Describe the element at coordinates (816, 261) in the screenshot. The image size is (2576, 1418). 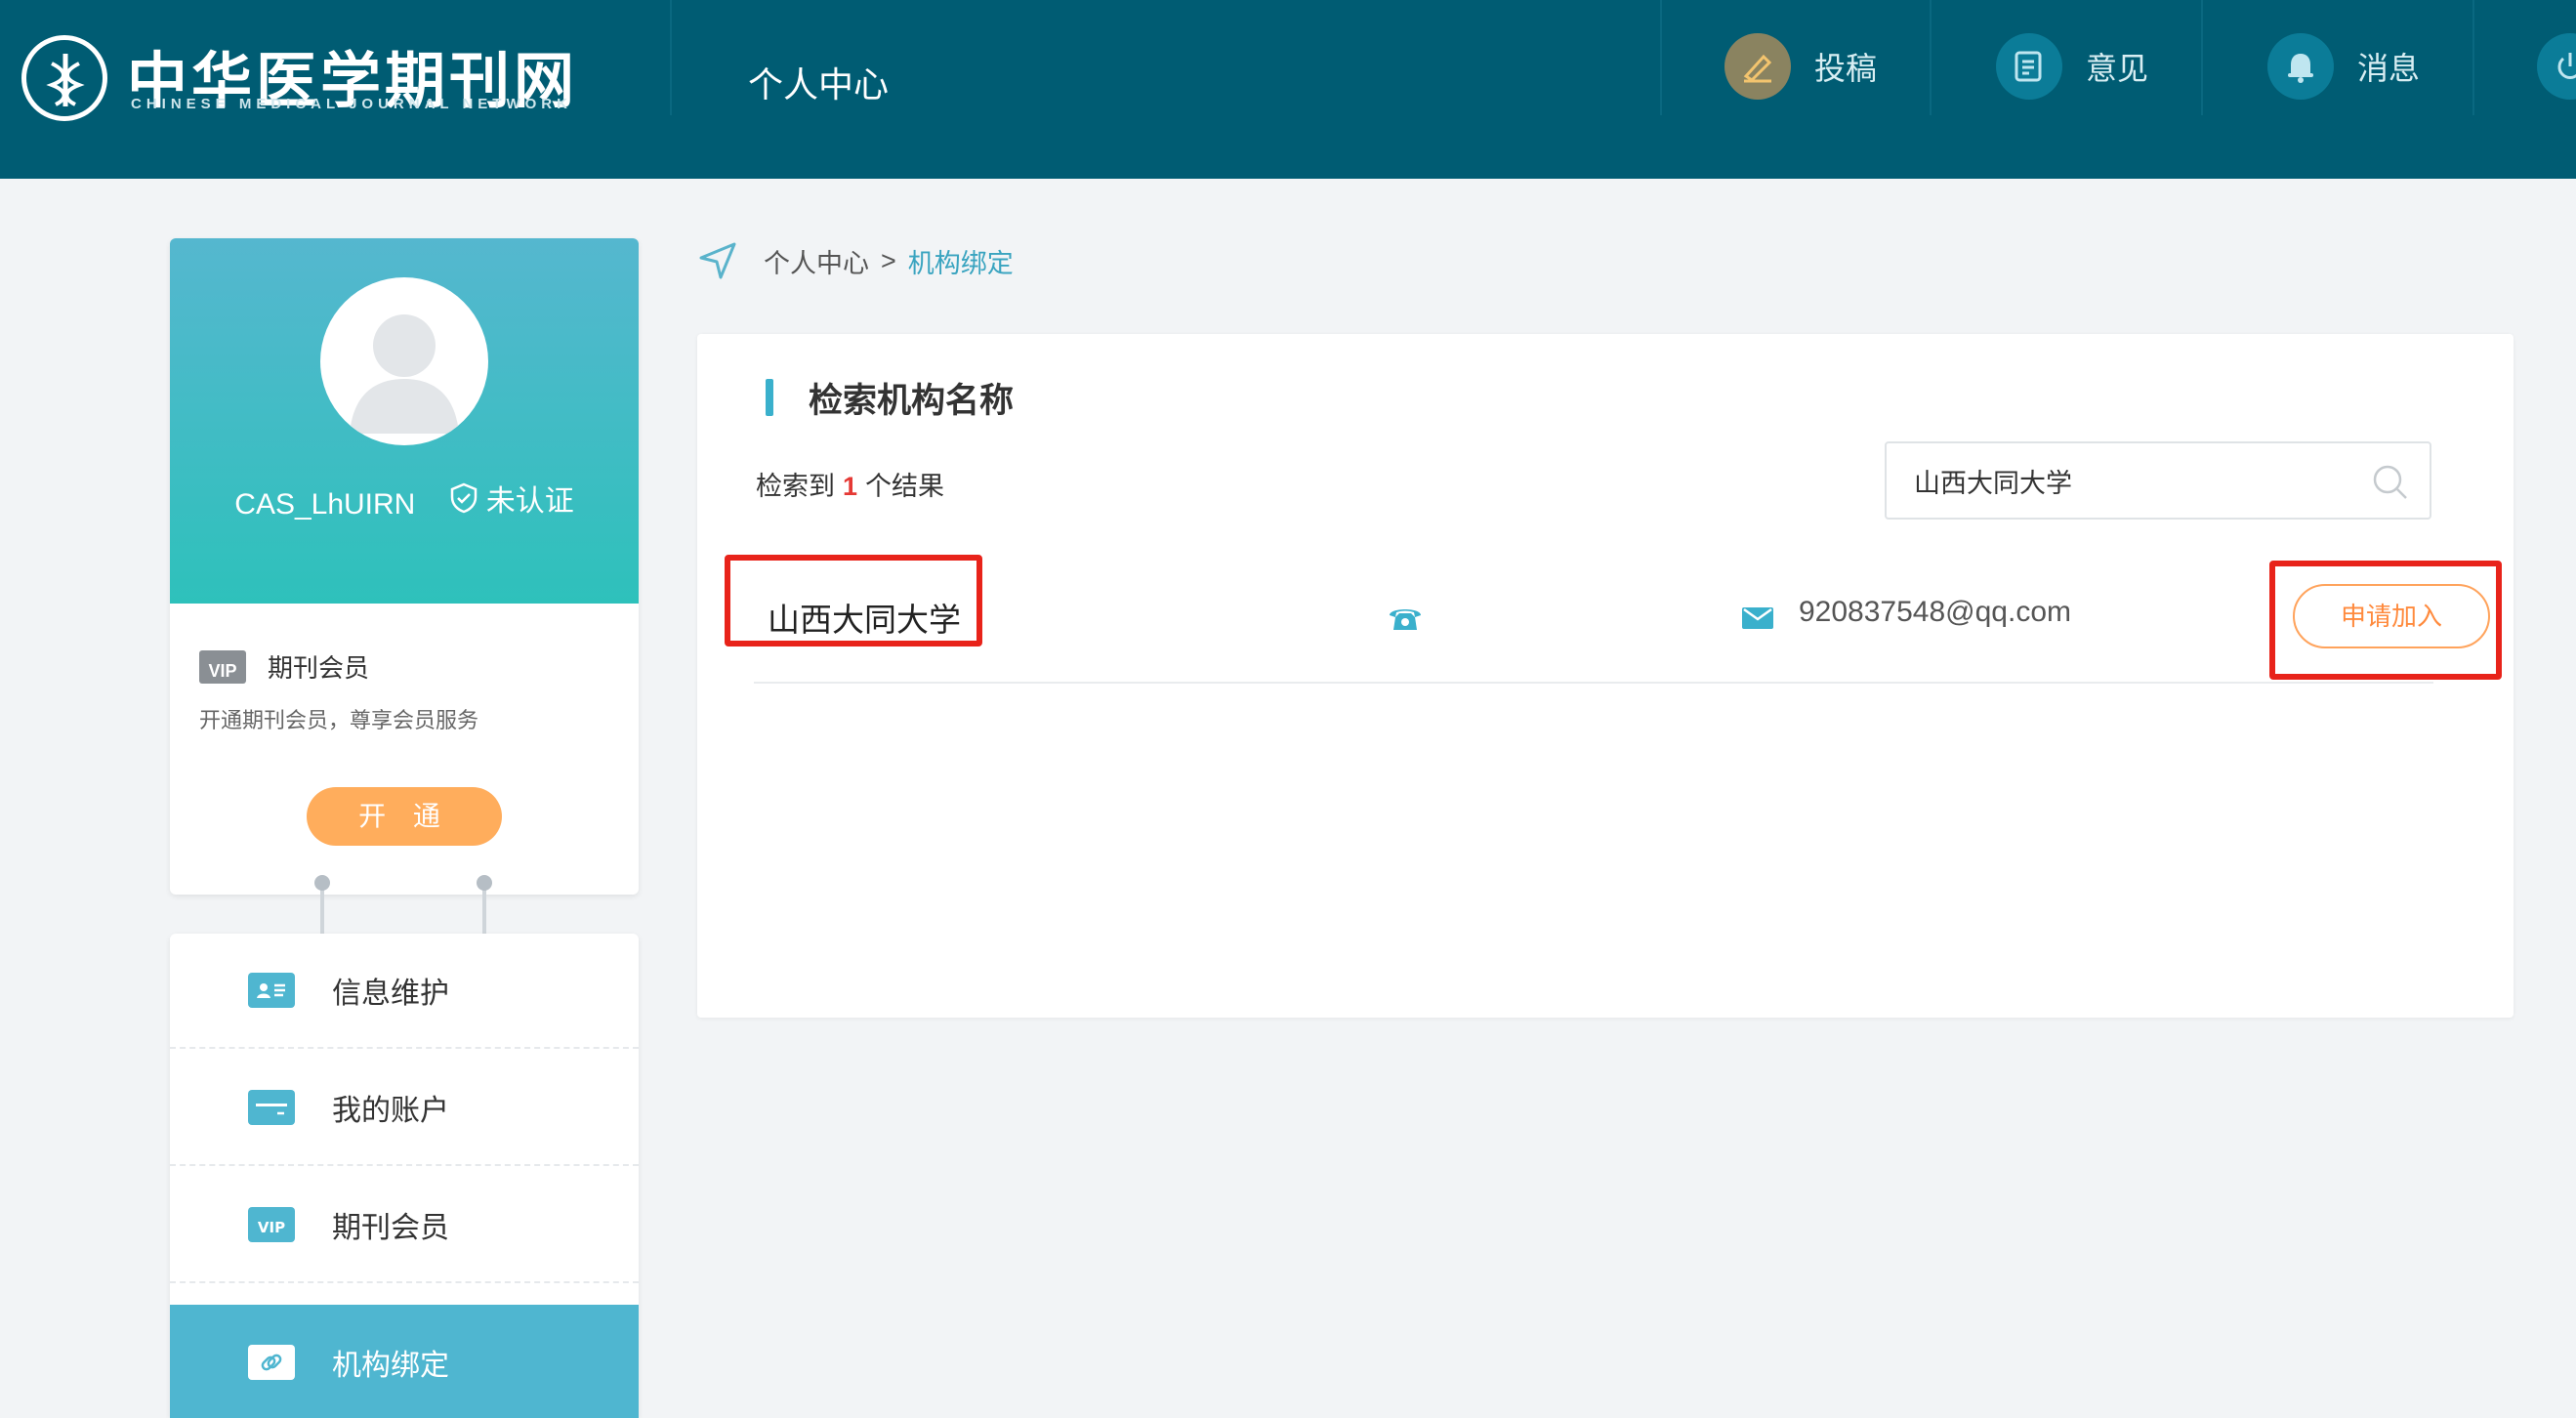
I see `breadcrumb-root: 个人中心` at that location.